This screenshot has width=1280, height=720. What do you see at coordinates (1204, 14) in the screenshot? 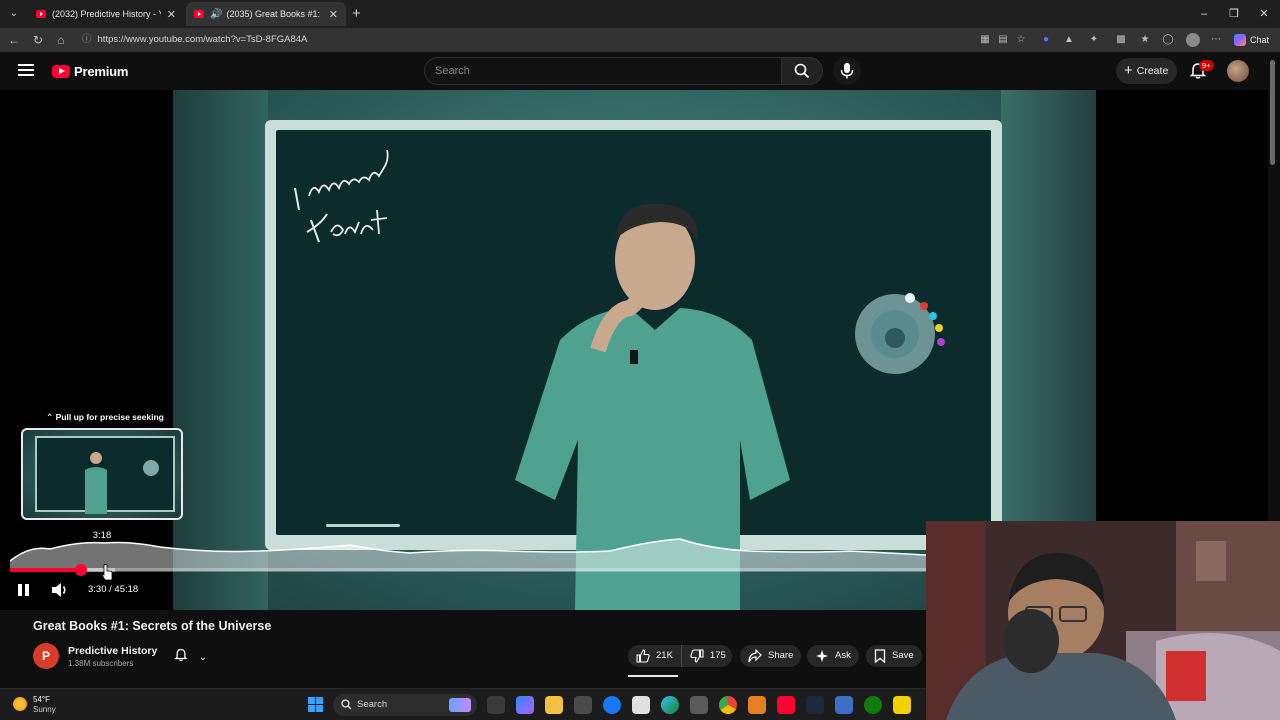
I see `minimize-button: –` at bounding box center [1204, 14].